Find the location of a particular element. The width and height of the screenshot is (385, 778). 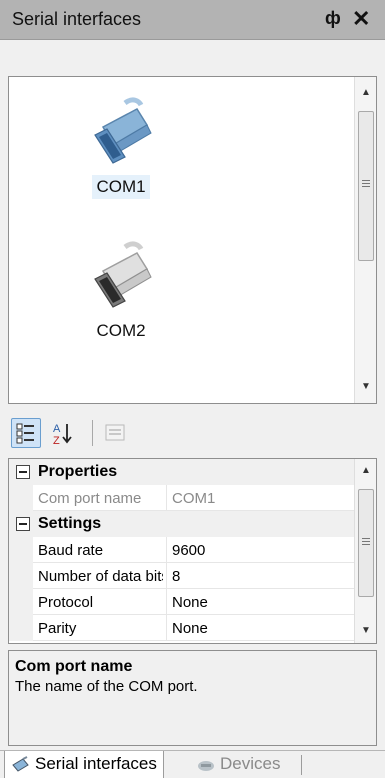

property-description-pane: Com port name The name of the COM port. is located at coordinates (192, 698).